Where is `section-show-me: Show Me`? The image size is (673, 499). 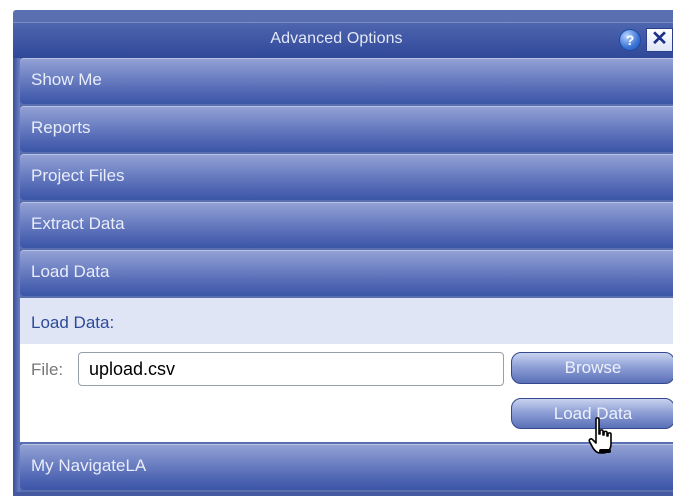
section-show-me: Show Me is located at coordinates (346, 81).